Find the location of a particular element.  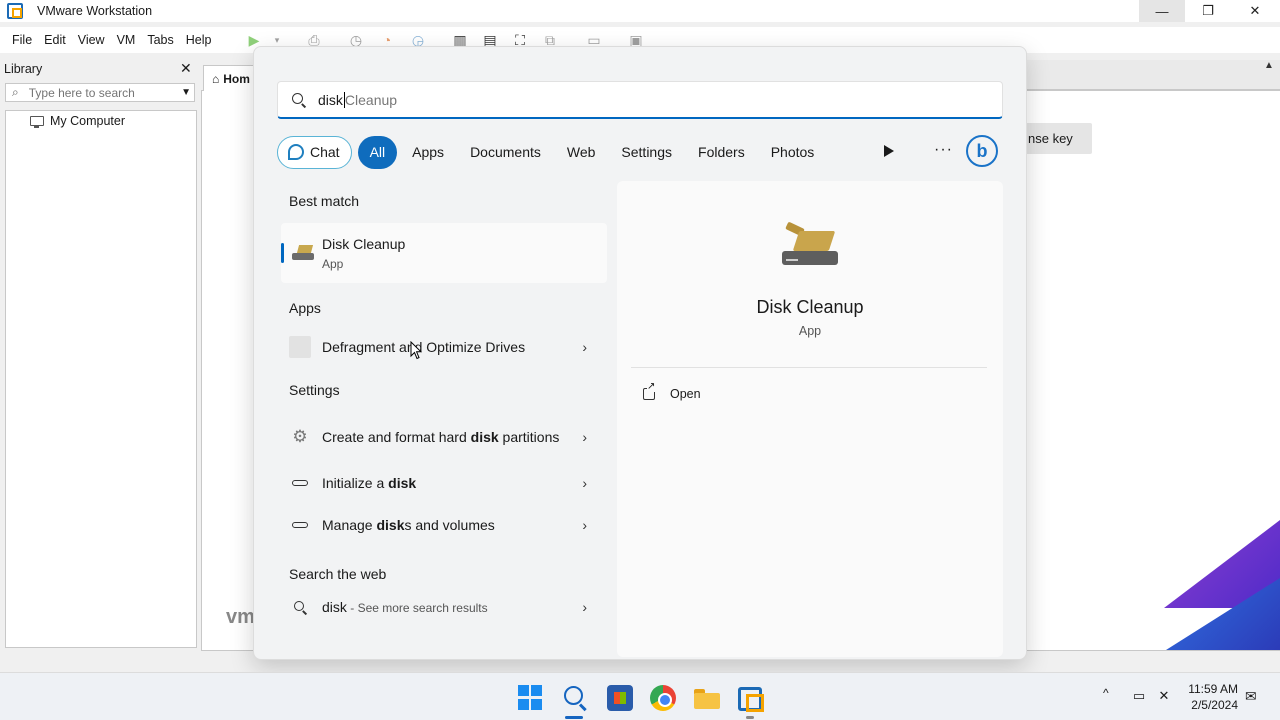

more-options-icon: ··· is located at coordinates (943, 150).